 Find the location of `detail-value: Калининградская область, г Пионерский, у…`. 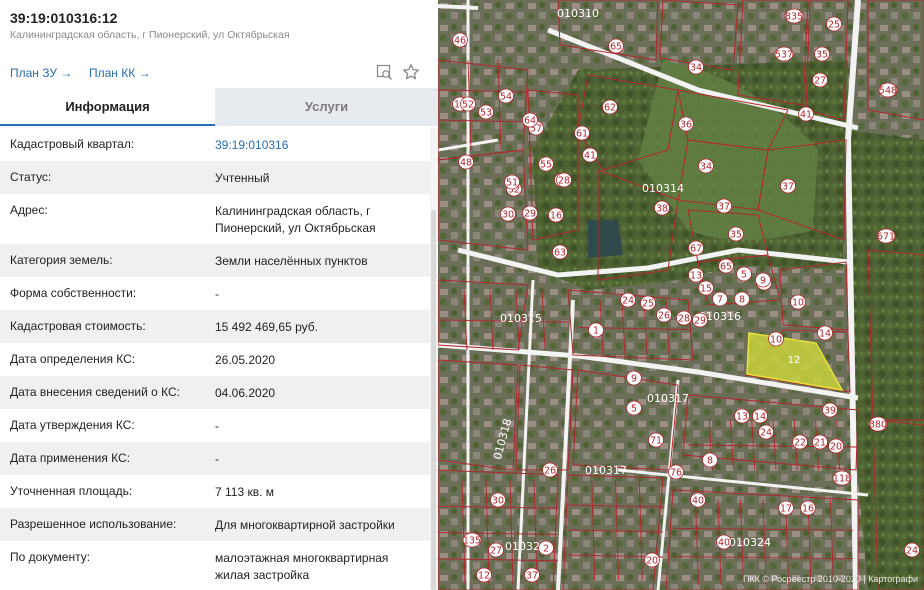

detail-value: Калининградская область, г Пионерский, у… is located at coordinates (295, 219).